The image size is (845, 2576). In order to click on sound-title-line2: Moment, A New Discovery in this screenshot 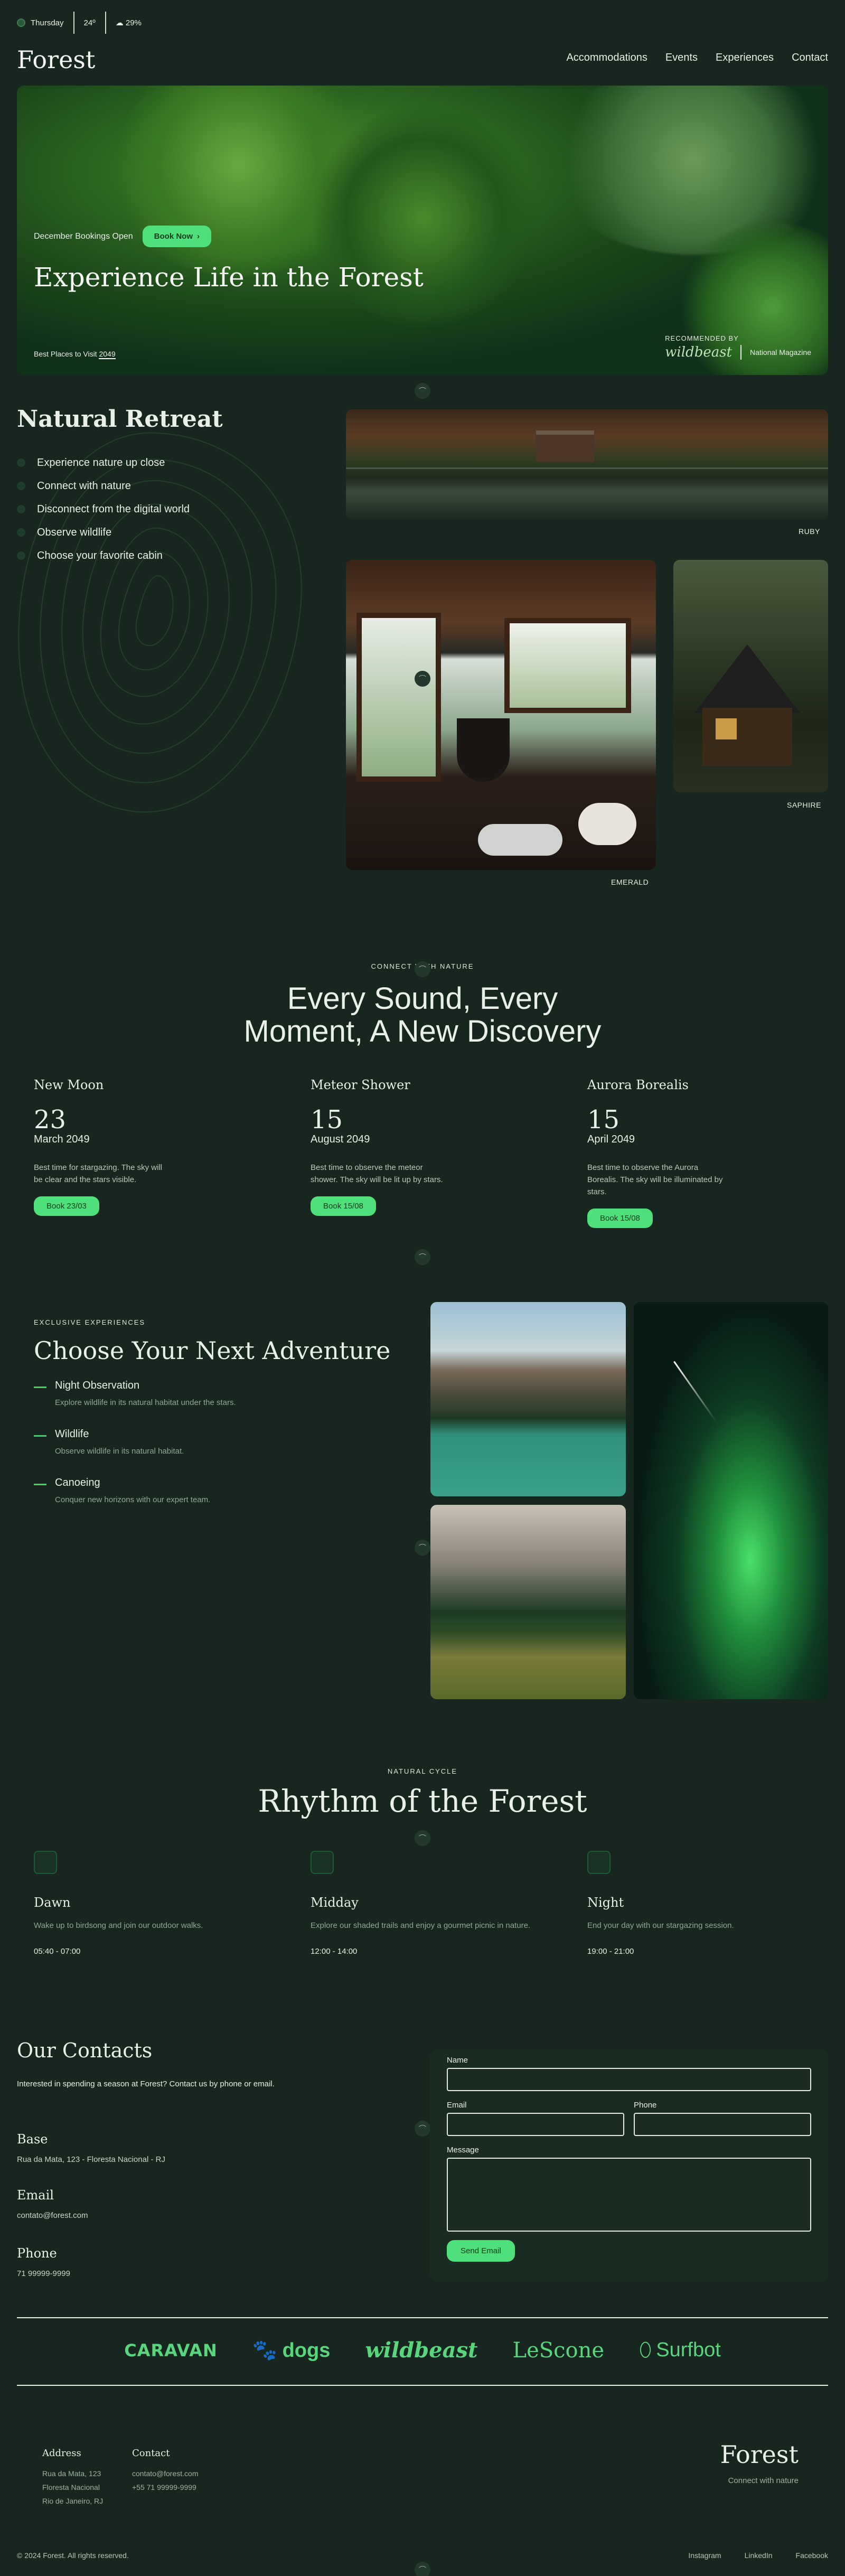, I will do `click(422, 1031)`.